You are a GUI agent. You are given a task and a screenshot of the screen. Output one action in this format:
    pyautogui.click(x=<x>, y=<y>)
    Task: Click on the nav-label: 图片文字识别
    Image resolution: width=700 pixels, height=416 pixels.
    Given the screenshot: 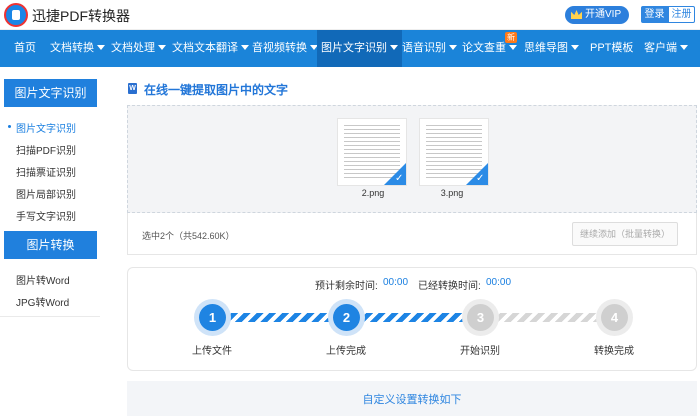 What is the action you would take?
    pyautogui.click(x=354, y=48)
    